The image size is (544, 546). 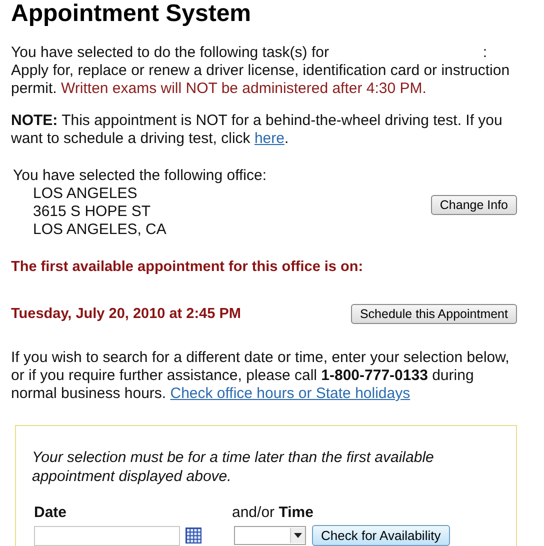 I want to click on office-label: You have selected the following office:, so click(x=140, y=176).